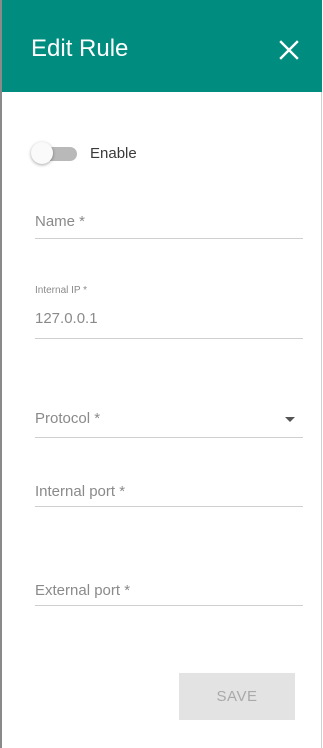 Image resolution: width=323 pixels, height=748 pixels. What do you see at coordinates (169, 589) in the screenshot?
I see `external-port-field: External port *` at bounding box center [169, 589].